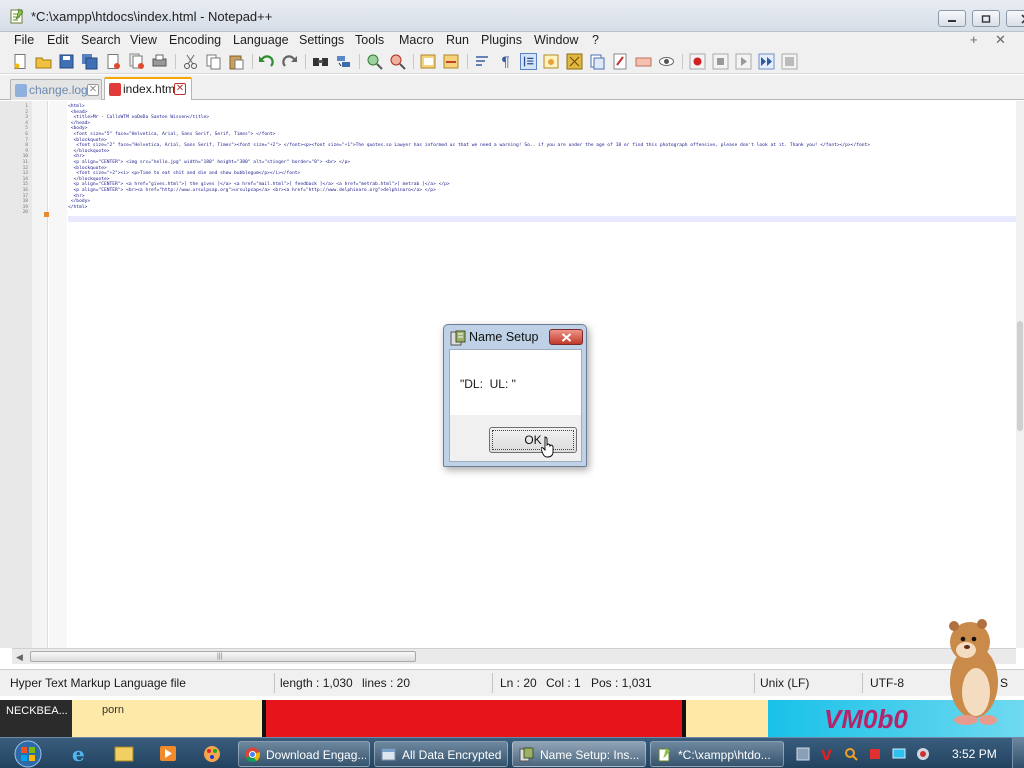 The height and width of the screenshot is (768, 1024). What do you see at coordinates (451, 61) in the screenshot?
I see `sync-horizontal-icon` at bounding box center [451, 61].